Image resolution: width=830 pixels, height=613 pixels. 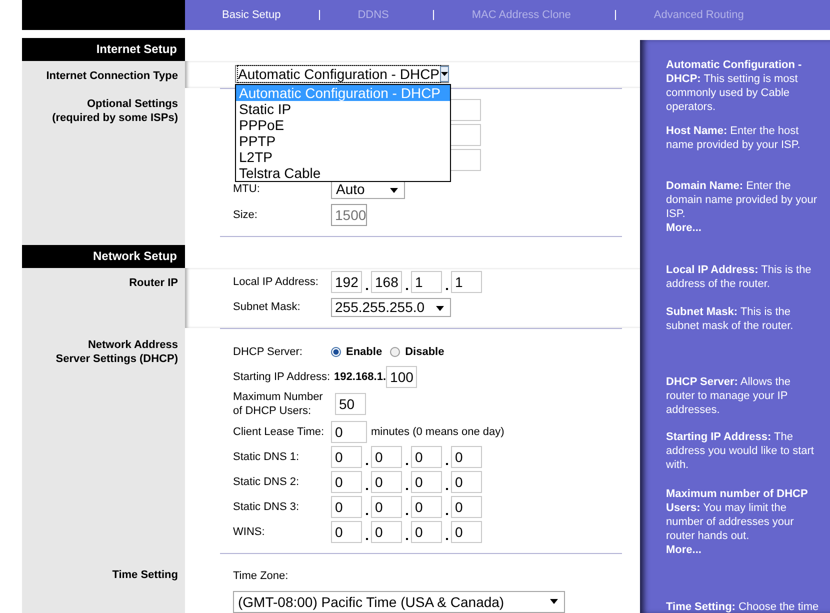 I want to click on input-field: 50, so click(x=350, y=404).